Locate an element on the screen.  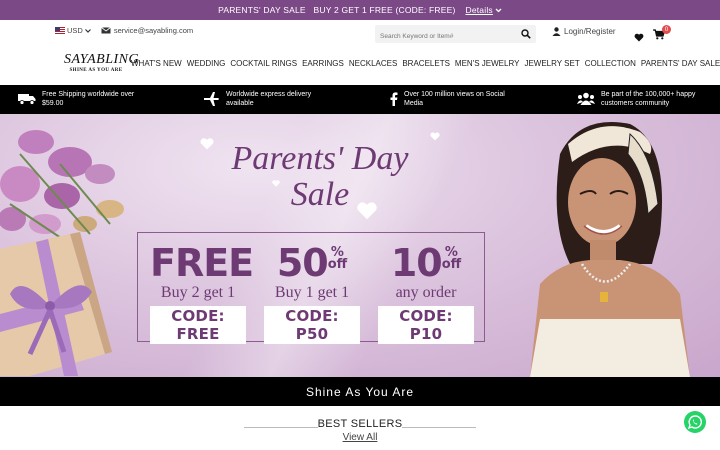
nav-item-whats-new: WHAT'S NEW is located at coordinates (156, 63).